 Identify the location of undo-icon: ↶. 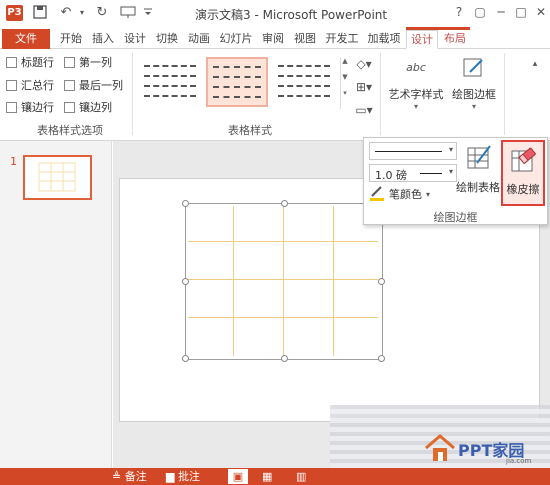
(66, 13).